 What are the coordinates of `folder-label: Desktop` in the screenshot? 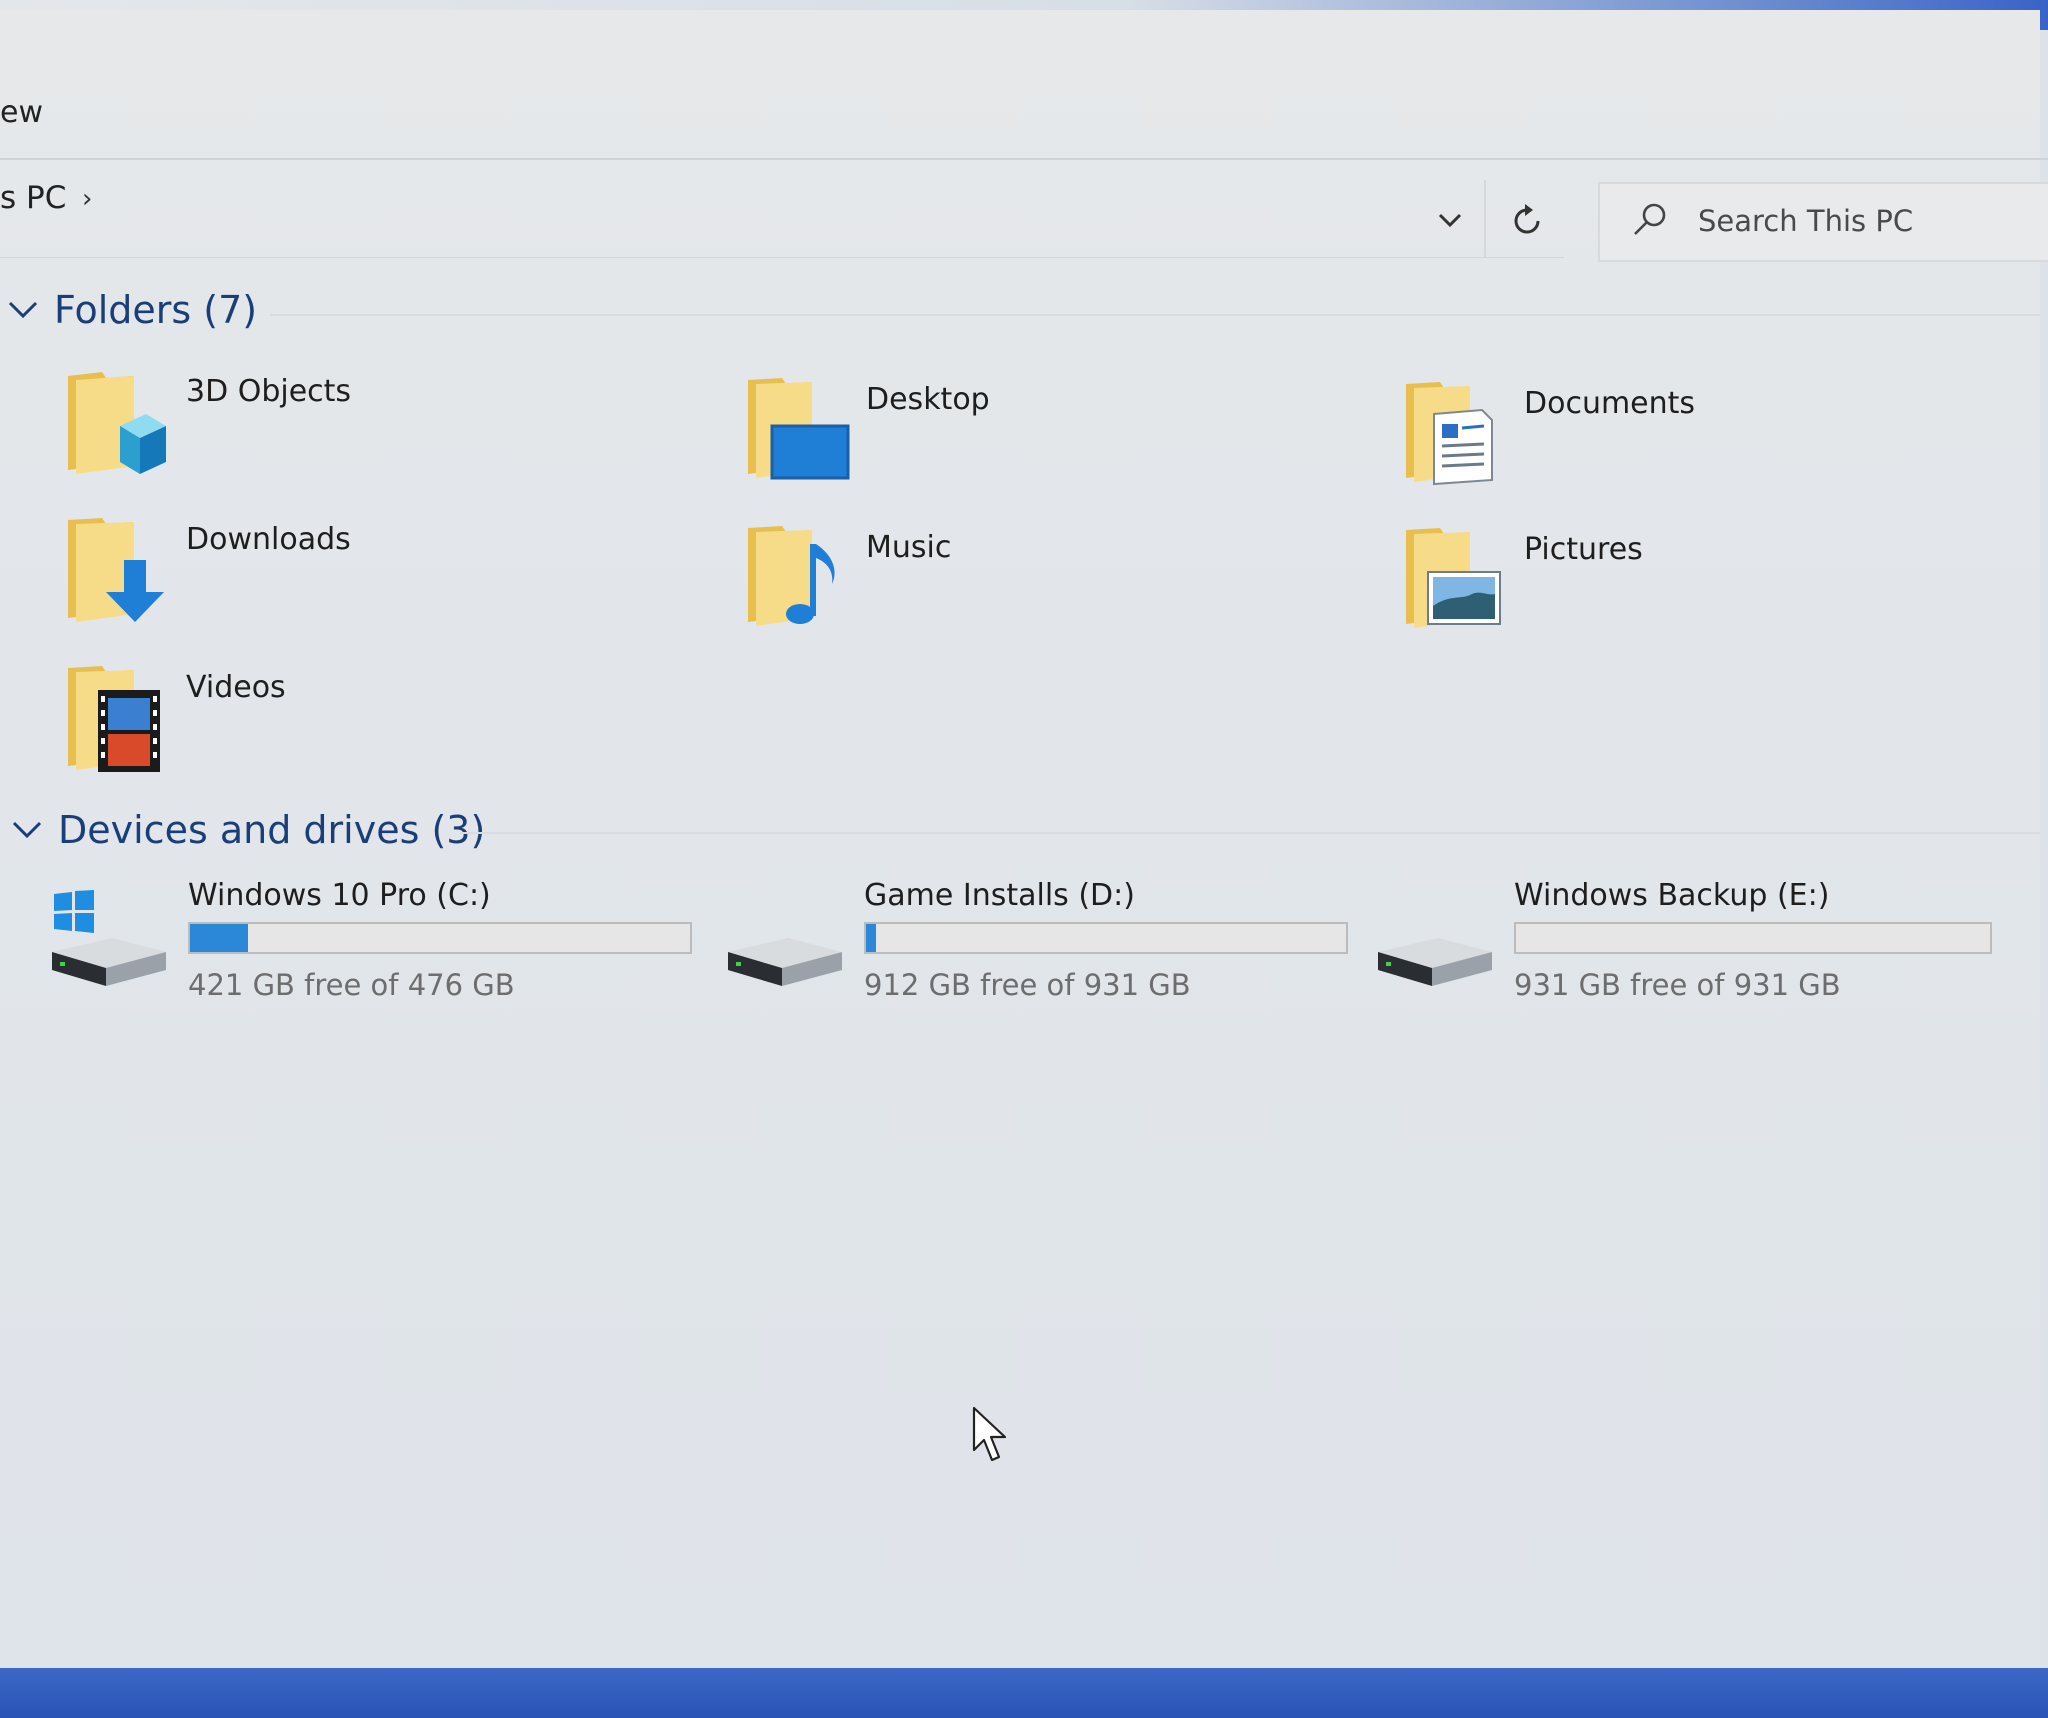 It's located at (928, 399).